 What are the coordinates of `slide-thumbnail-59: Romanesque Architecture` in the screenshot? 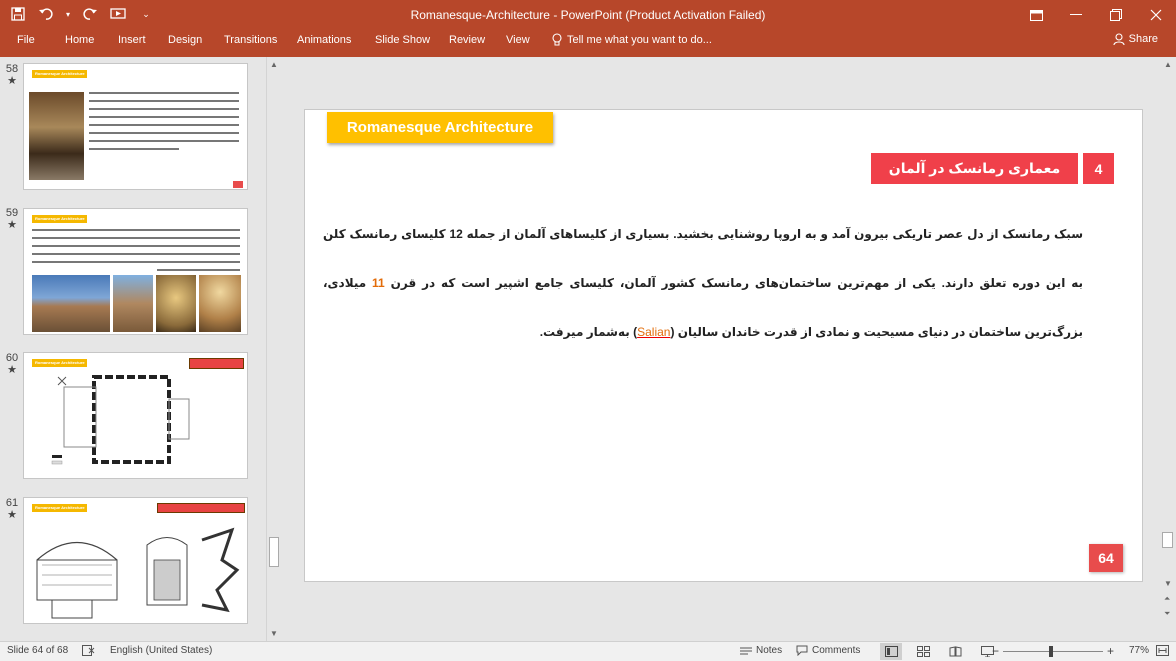 It's located at (135, 271).